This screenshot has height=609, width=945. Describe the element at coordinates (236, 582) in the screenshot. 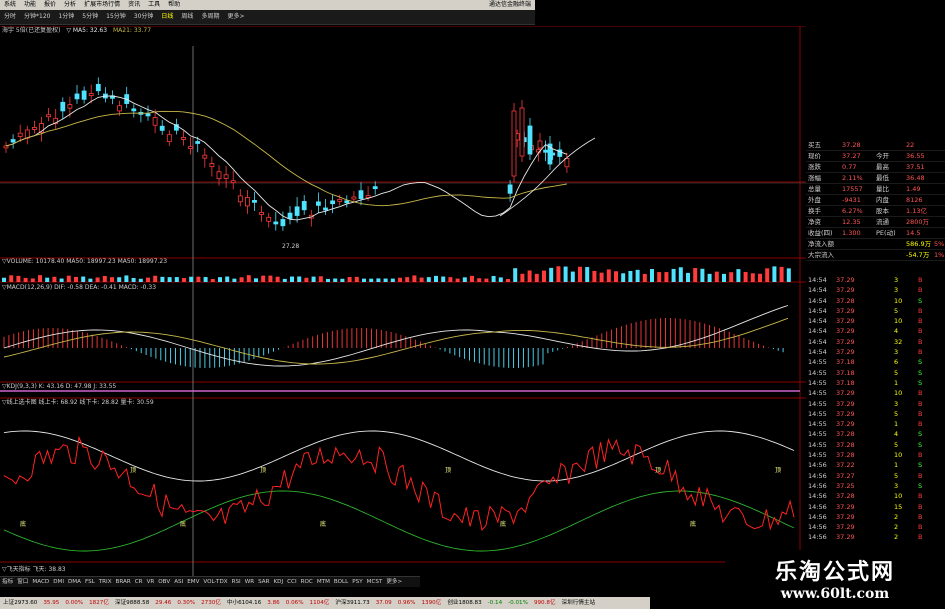

I see `indicator-tab: RSI` at that location.